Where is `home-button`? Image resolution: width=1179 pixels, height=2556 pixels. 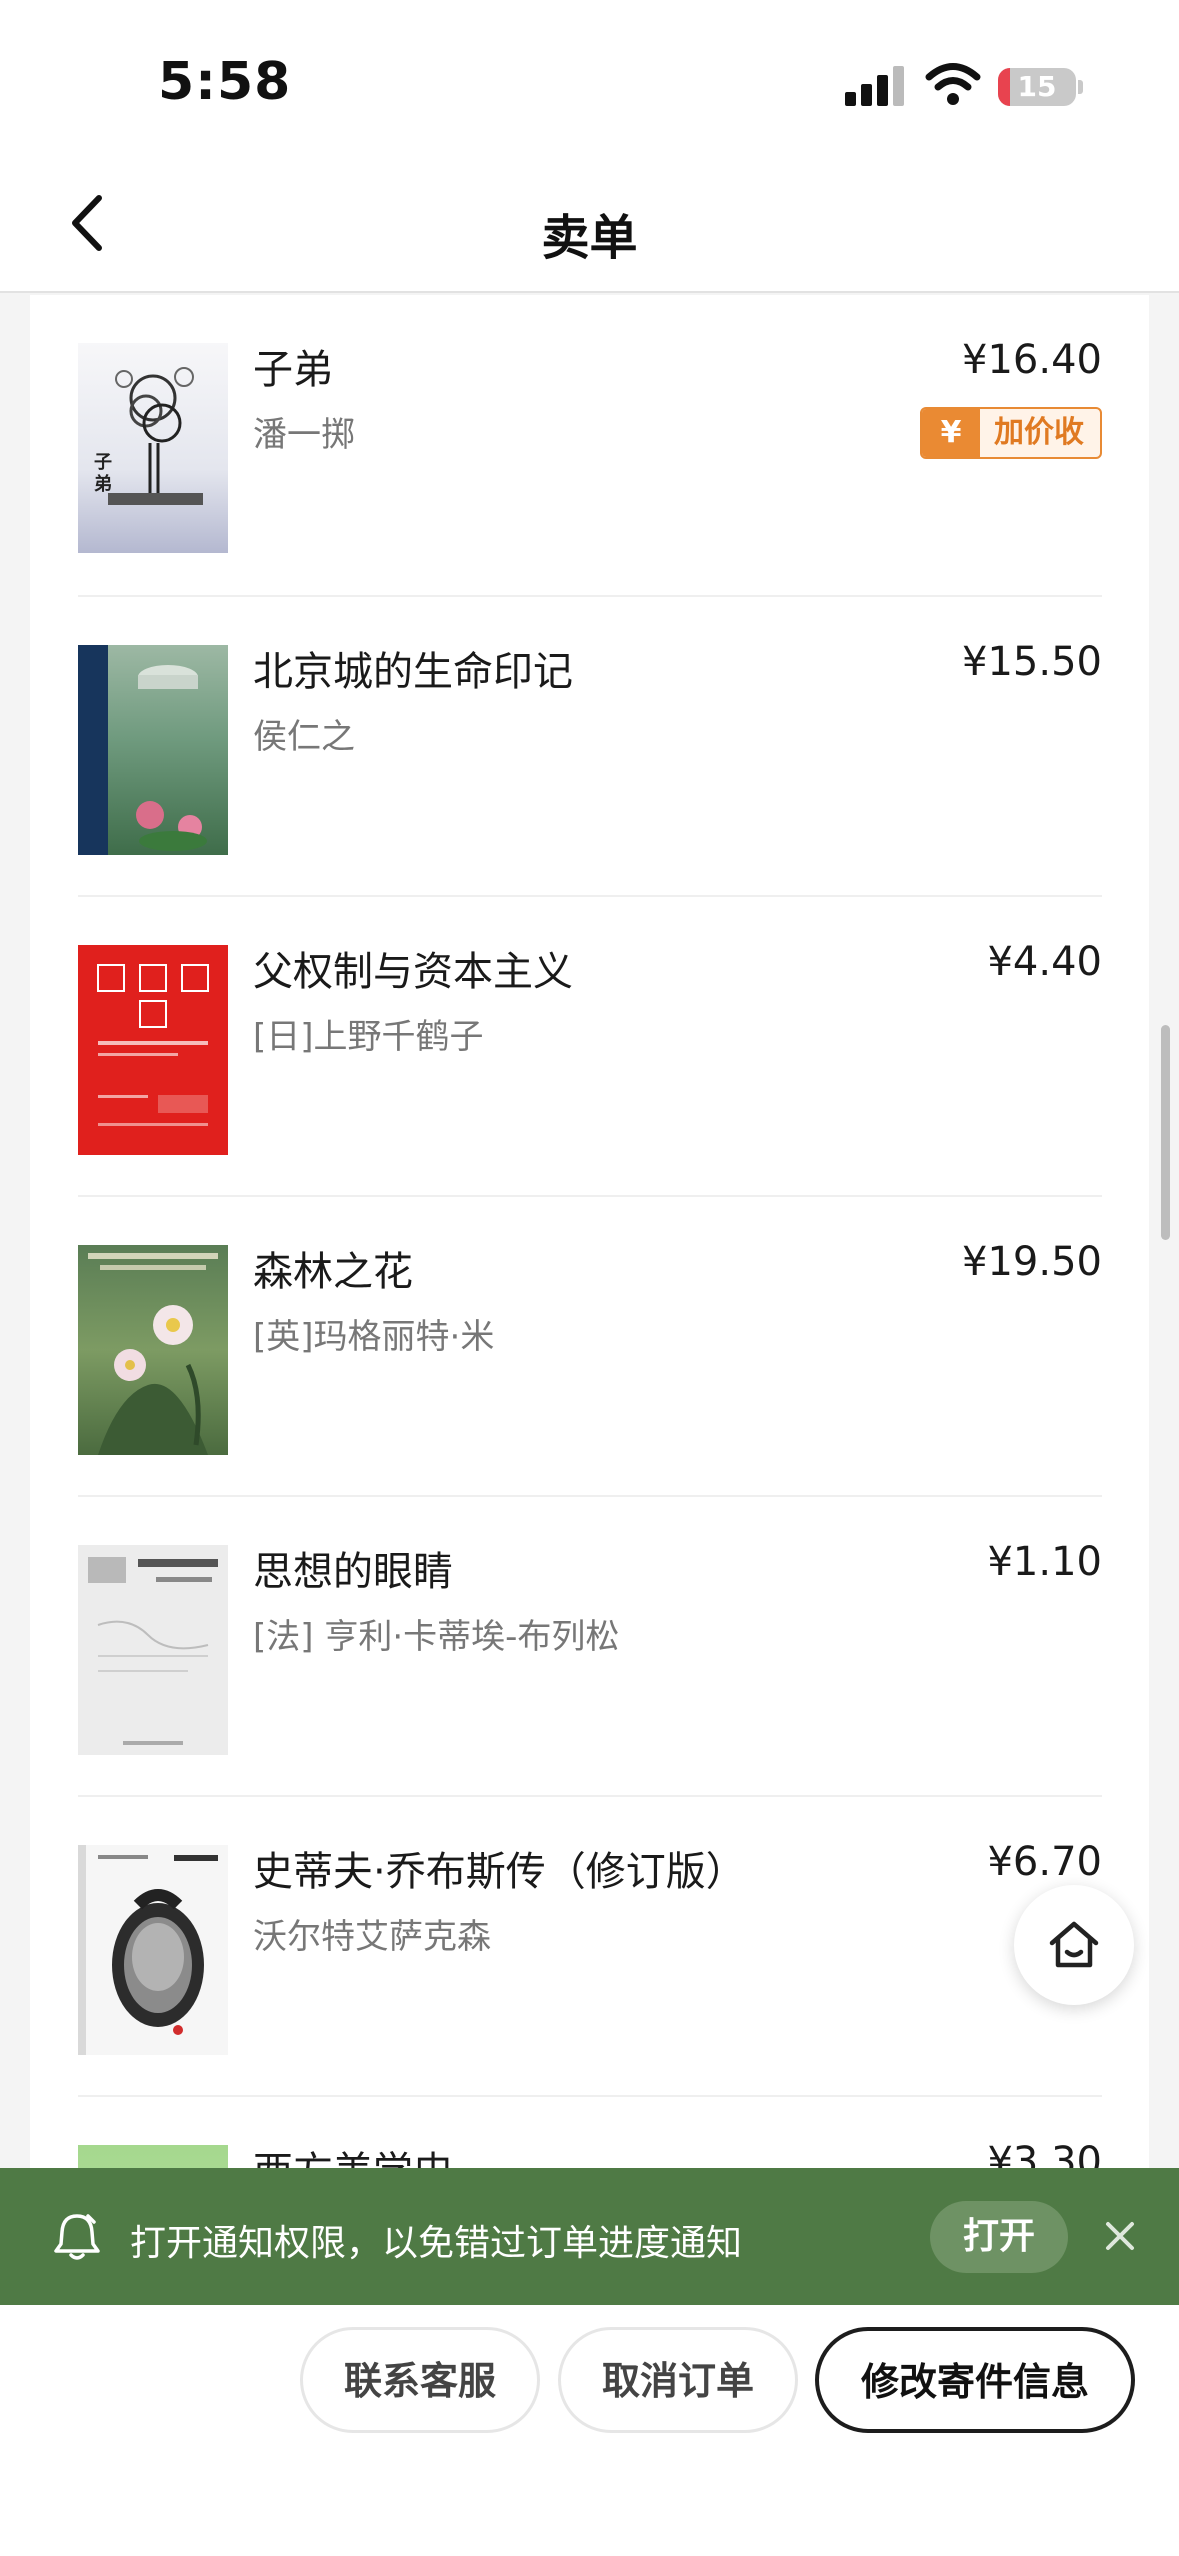 home-button is located at coordinates (1074, 1945).